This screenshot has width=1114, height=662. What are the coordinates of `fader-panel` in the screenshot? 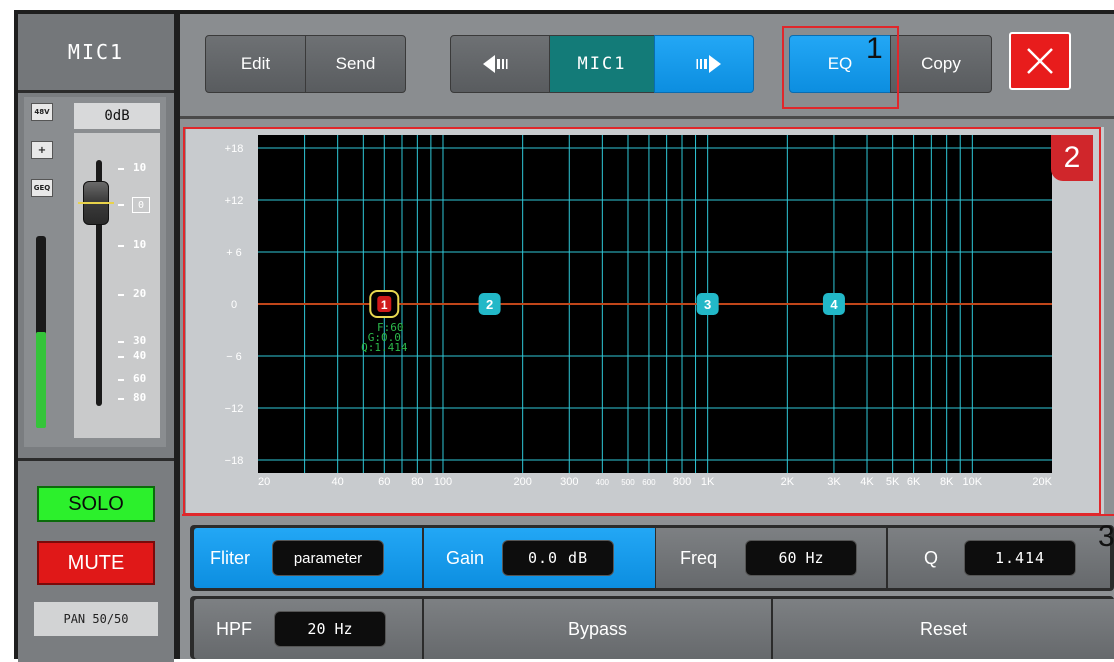 It's located at (117, 285).